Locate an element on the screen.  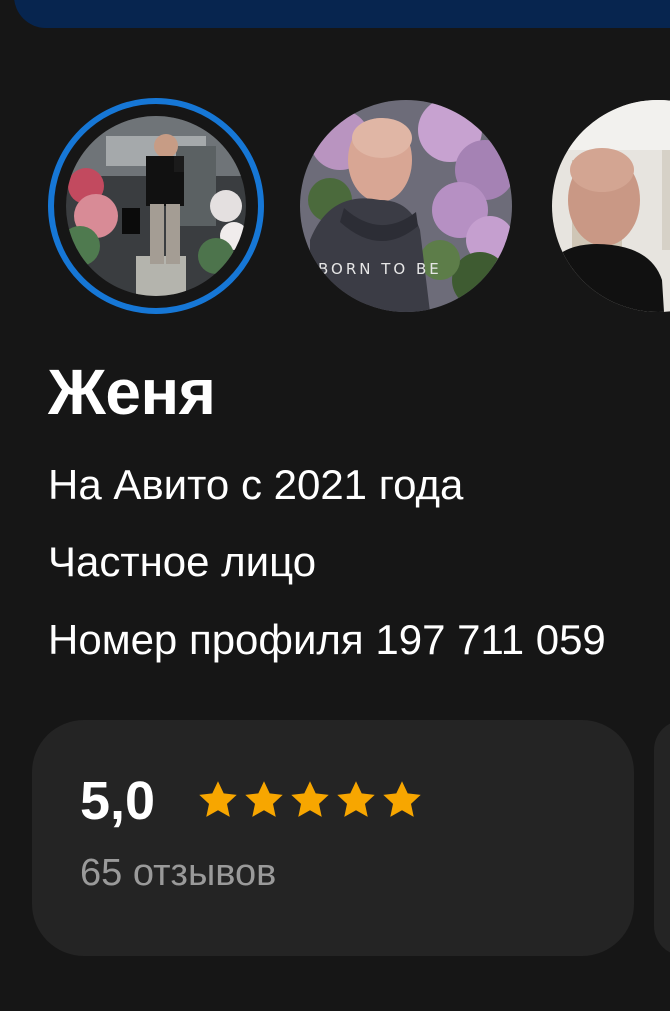
rating-stars is located at coordinates (310, 800).